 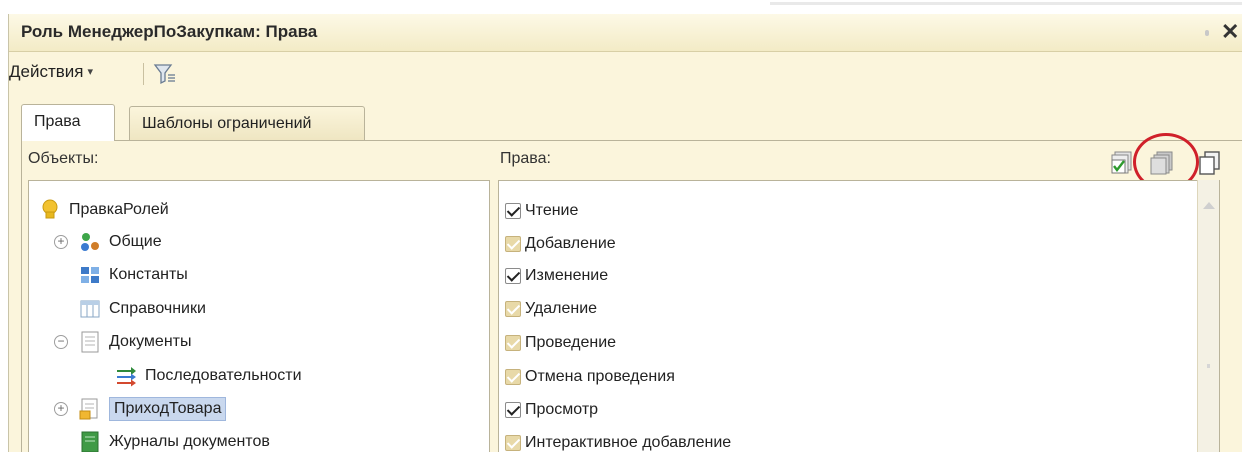 I want to click on tree-item-catalogs: Справочники, so click(x=142, y=309).